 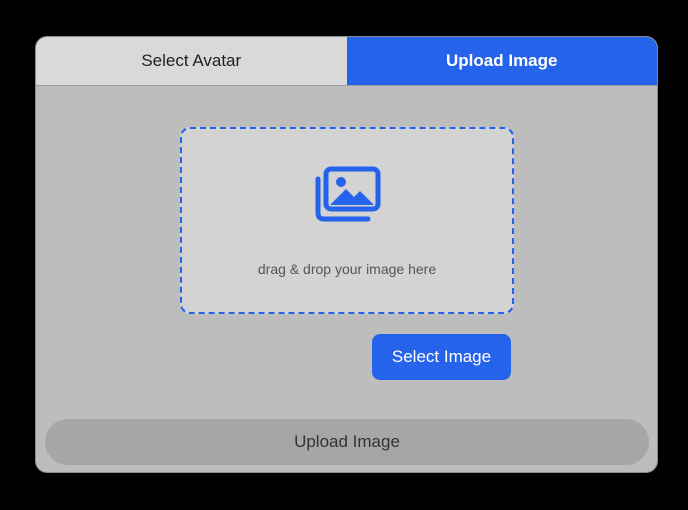 I want to click on tab-bar: Select Avatar Upload Image, so click(x=346, y=61).